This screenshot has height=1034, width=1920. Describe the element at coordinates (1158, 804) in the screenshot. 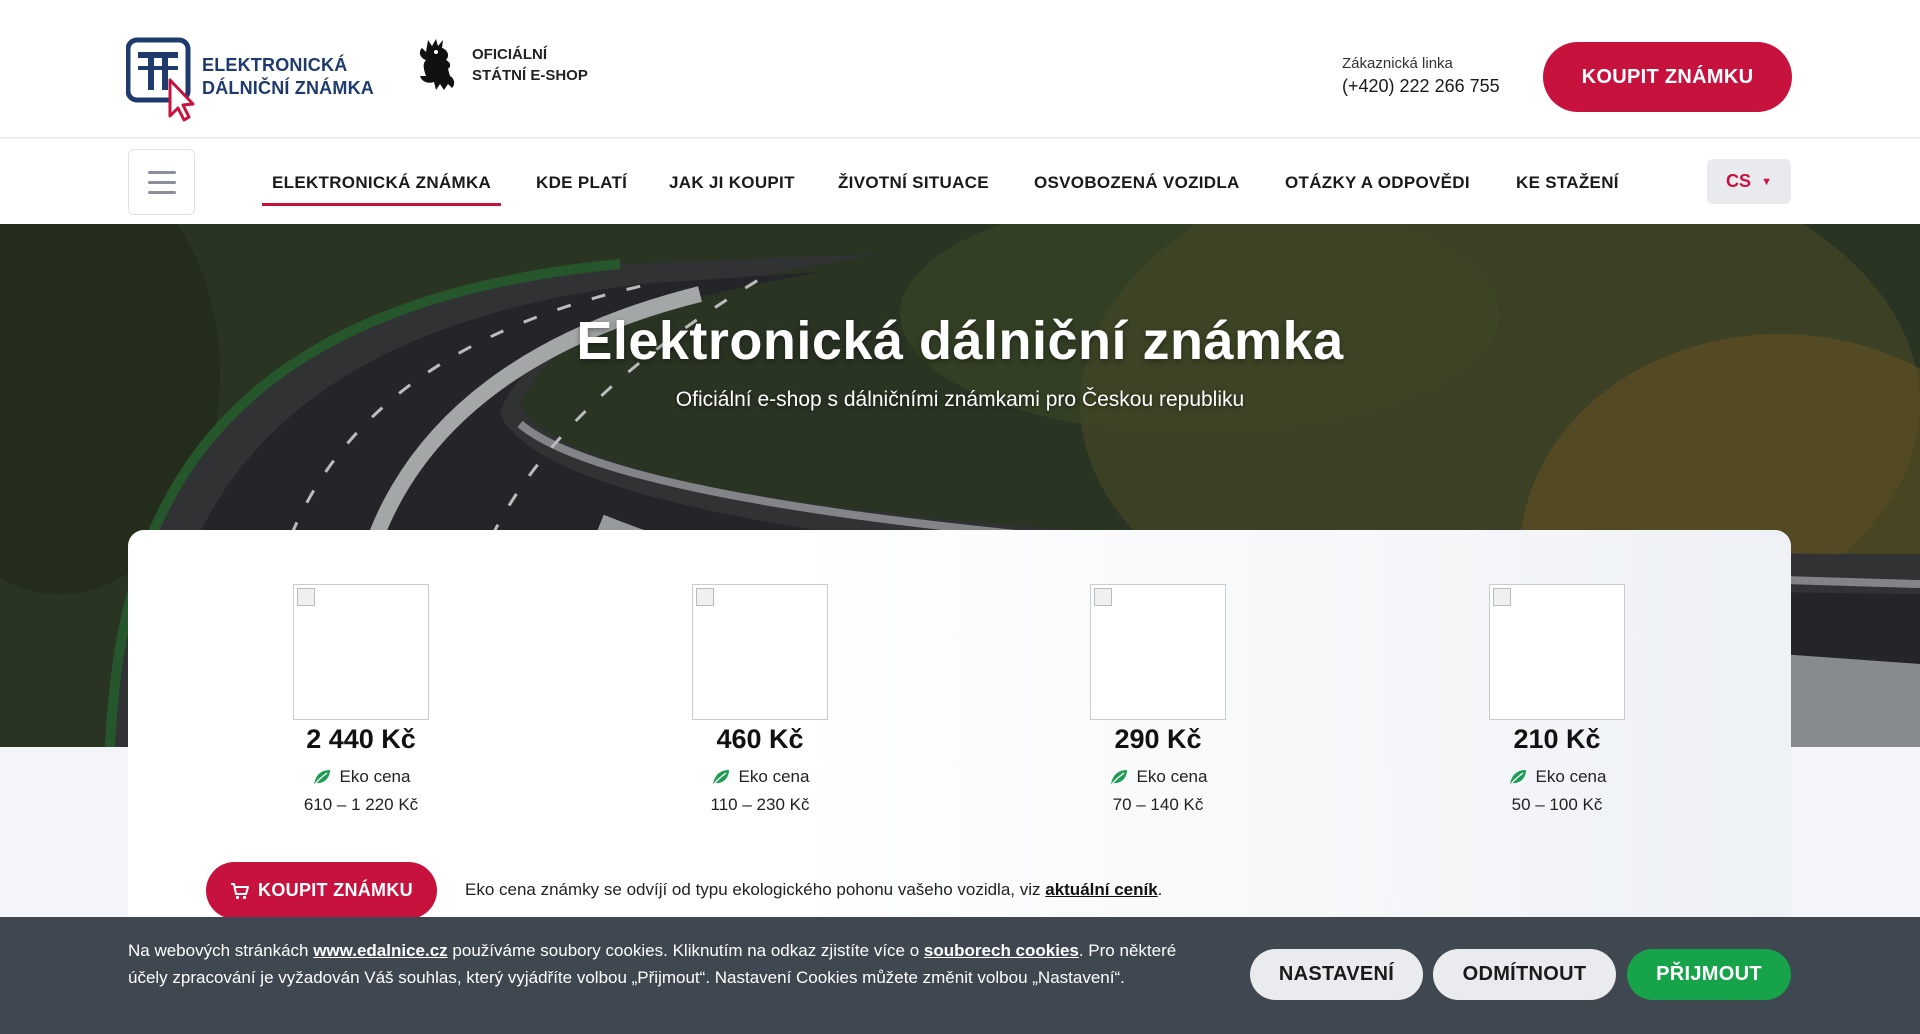

I see `eko-price-range: 70 – 140 Kč` at that location.